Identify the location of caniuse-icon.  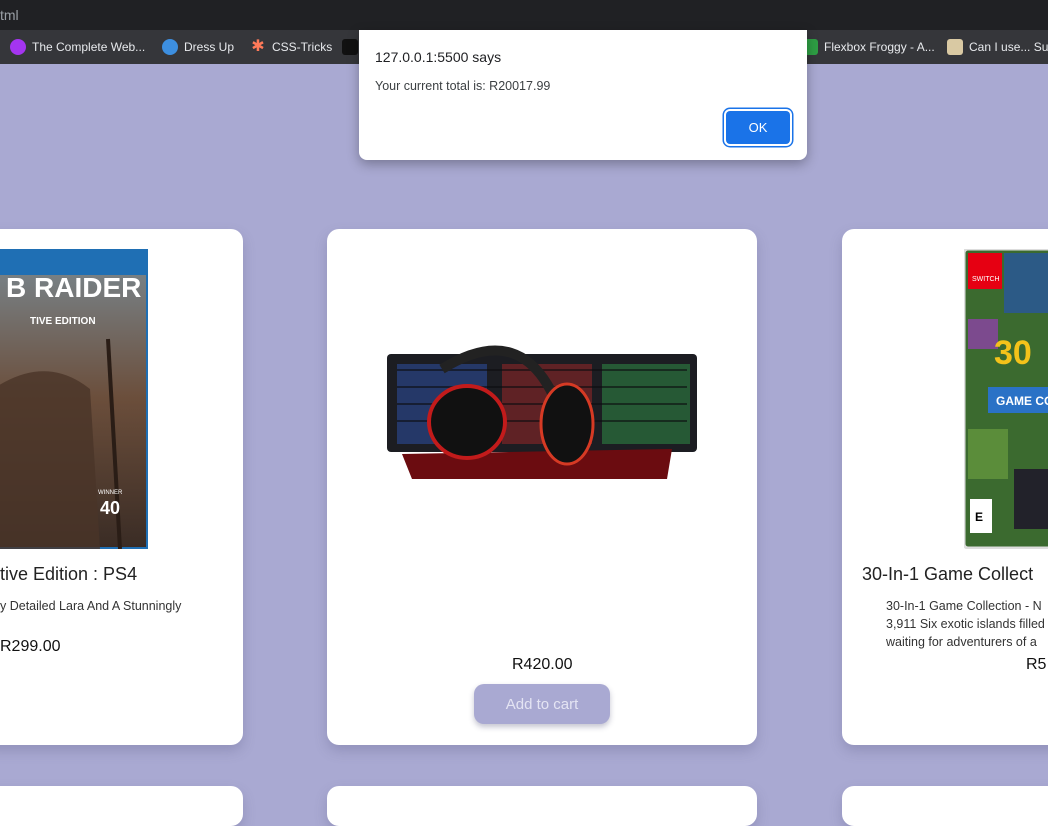
(955, 47).